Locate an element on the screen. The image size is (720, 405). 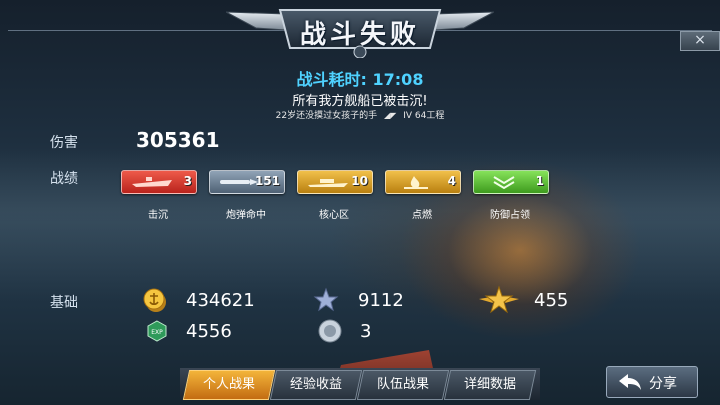
warship-sunk-icon is located at coordinates (152, 182).